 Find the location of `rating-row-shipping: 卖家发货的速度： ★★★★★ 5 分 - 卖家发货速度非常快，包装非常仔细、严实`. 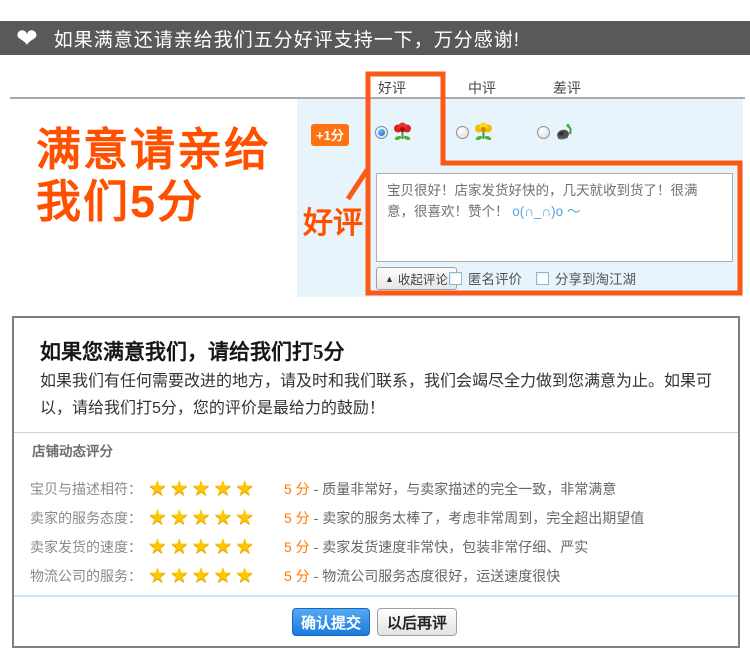

rating-row-shipping: 卖家发货的速度： ★★★★★ 5 分 - 卖家发货速度非常快，包装非常仔细、严实 is located at coordinates (376, 546).